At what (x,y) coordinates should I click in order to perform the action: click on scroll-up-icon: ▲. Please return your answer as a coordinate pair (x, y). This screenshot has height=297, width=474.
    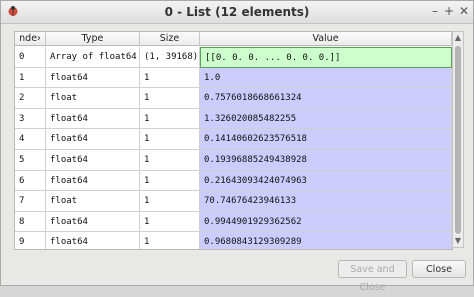
    Looking at the image, I should click on (458, 38).